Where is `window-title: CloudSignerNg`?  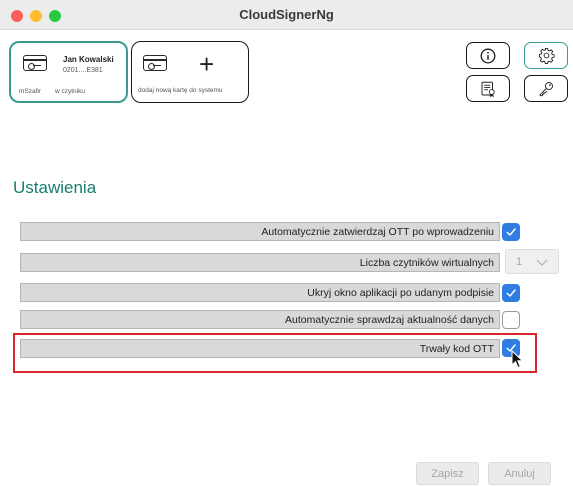 window-title: CloudSignerNg is located at coordinates (286, 14).